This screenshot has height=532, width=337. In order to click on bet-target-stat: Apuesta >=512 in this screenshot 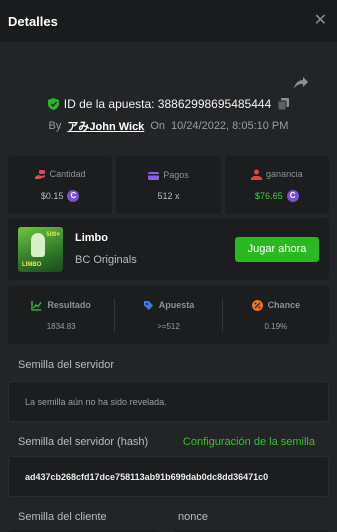, I will do `click(169, 315)`.